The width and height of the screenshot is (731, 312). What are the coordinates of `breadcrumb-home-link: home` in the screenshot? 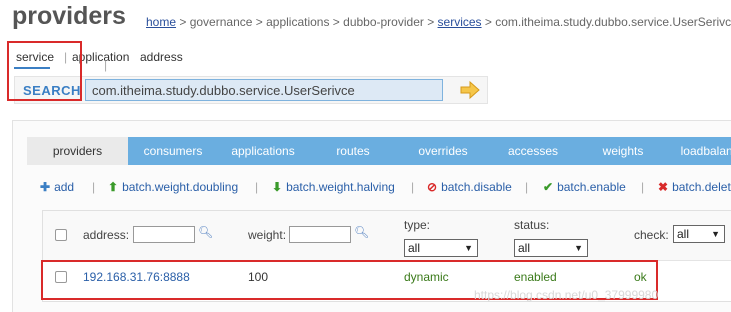 It's located at (161, 22).